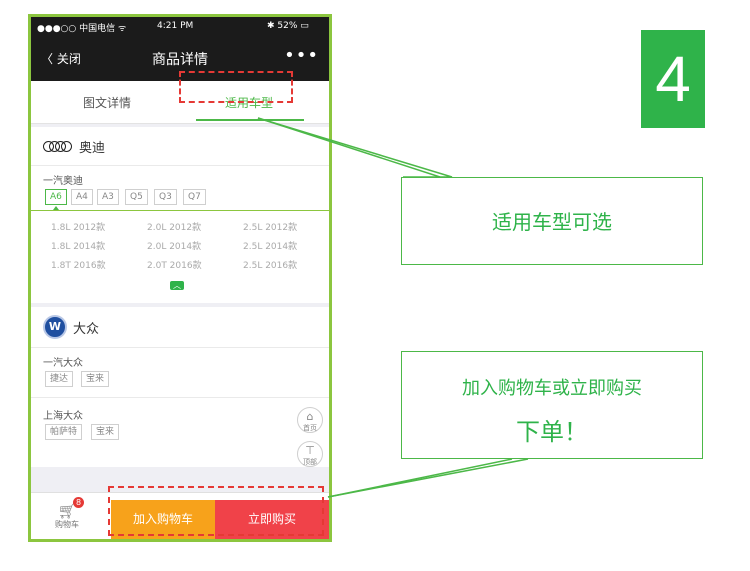 The height and width of the screenshot is (571, 750). I want to click on callout-purchase: 加入购物车或立即购买 下单！, so click(552, 405).